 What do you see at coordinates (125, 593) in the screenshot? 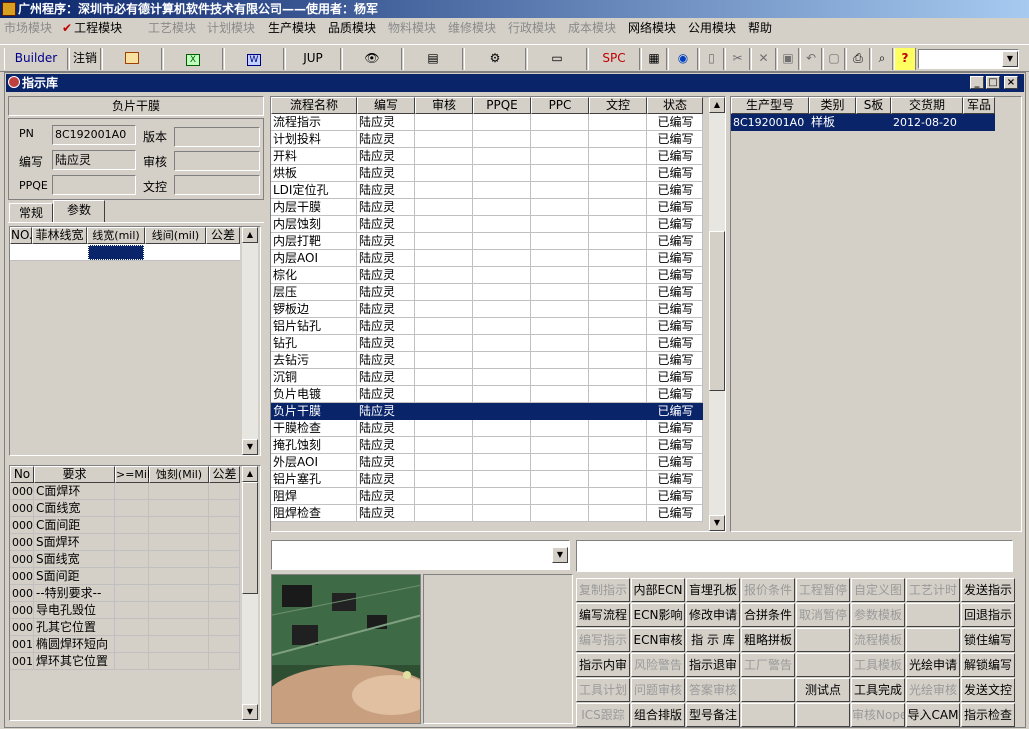
I see `req-row: 000 --特别要求--` at bounding box center [125, 593].